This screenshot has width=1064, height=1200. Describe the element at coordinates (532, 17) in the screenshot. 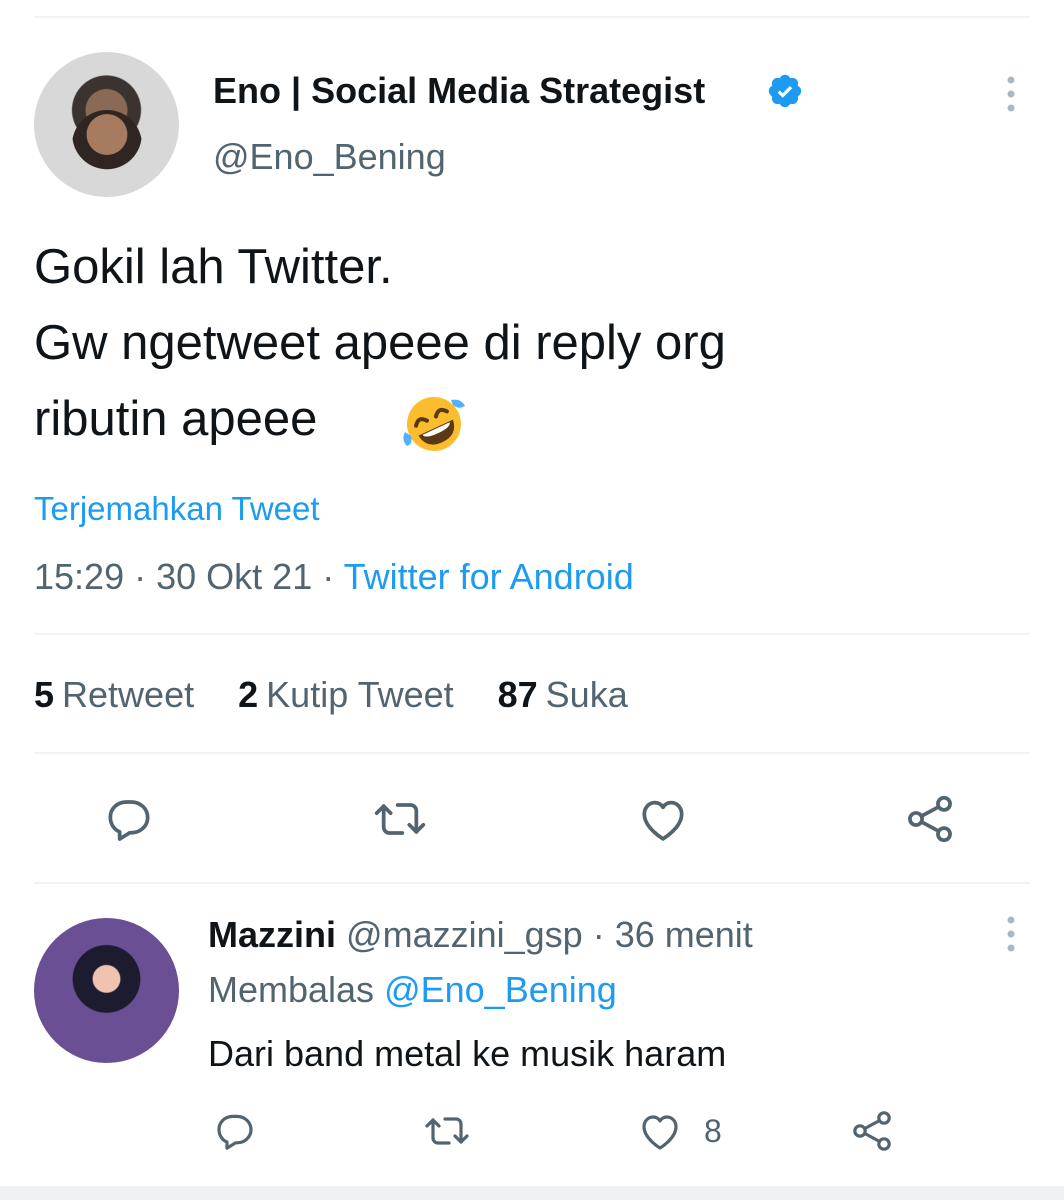

I see `top-divider` at that location.